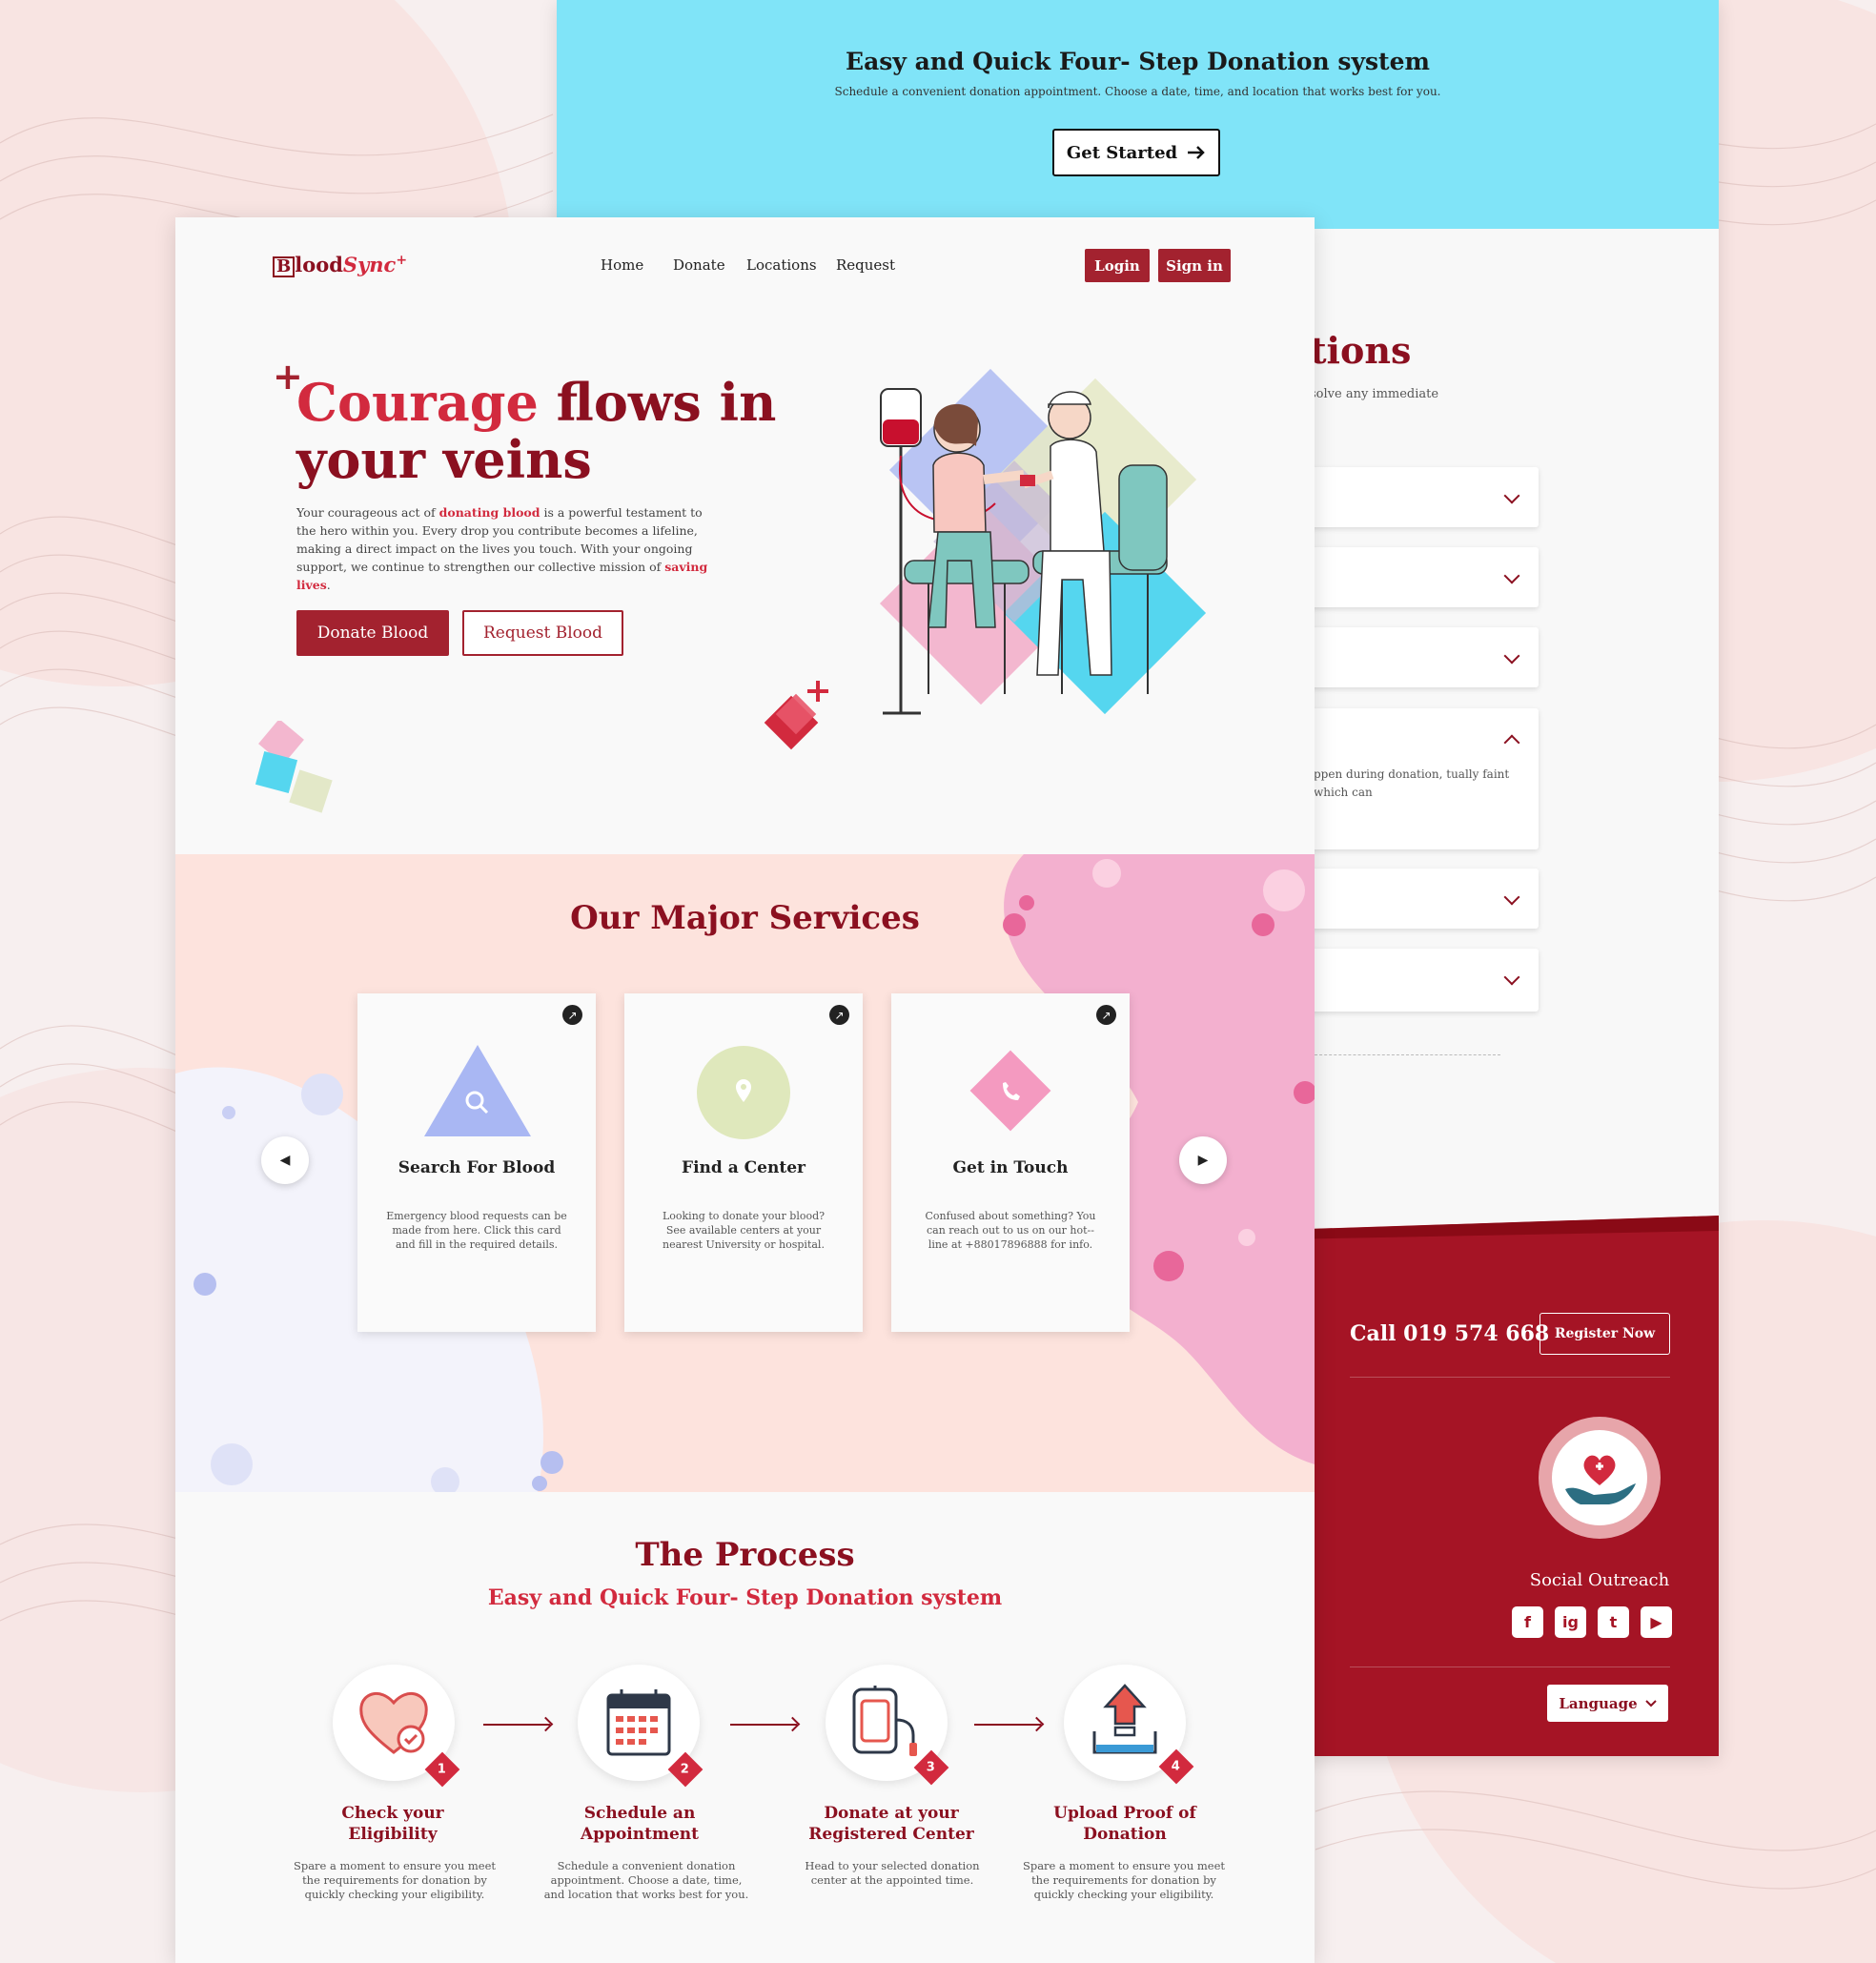 This screenshot has width=1876, height=1963. Describe the element at coordinates (1124, 1719) in the screenshot. I see `upload-icon` at that location.